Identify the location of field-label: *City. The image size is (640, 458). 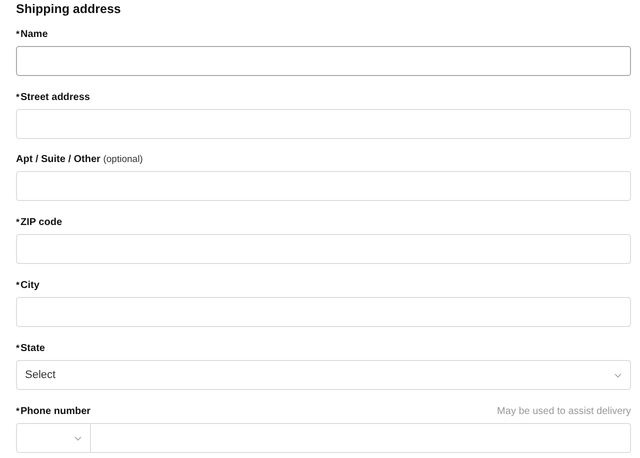
(28, 285).